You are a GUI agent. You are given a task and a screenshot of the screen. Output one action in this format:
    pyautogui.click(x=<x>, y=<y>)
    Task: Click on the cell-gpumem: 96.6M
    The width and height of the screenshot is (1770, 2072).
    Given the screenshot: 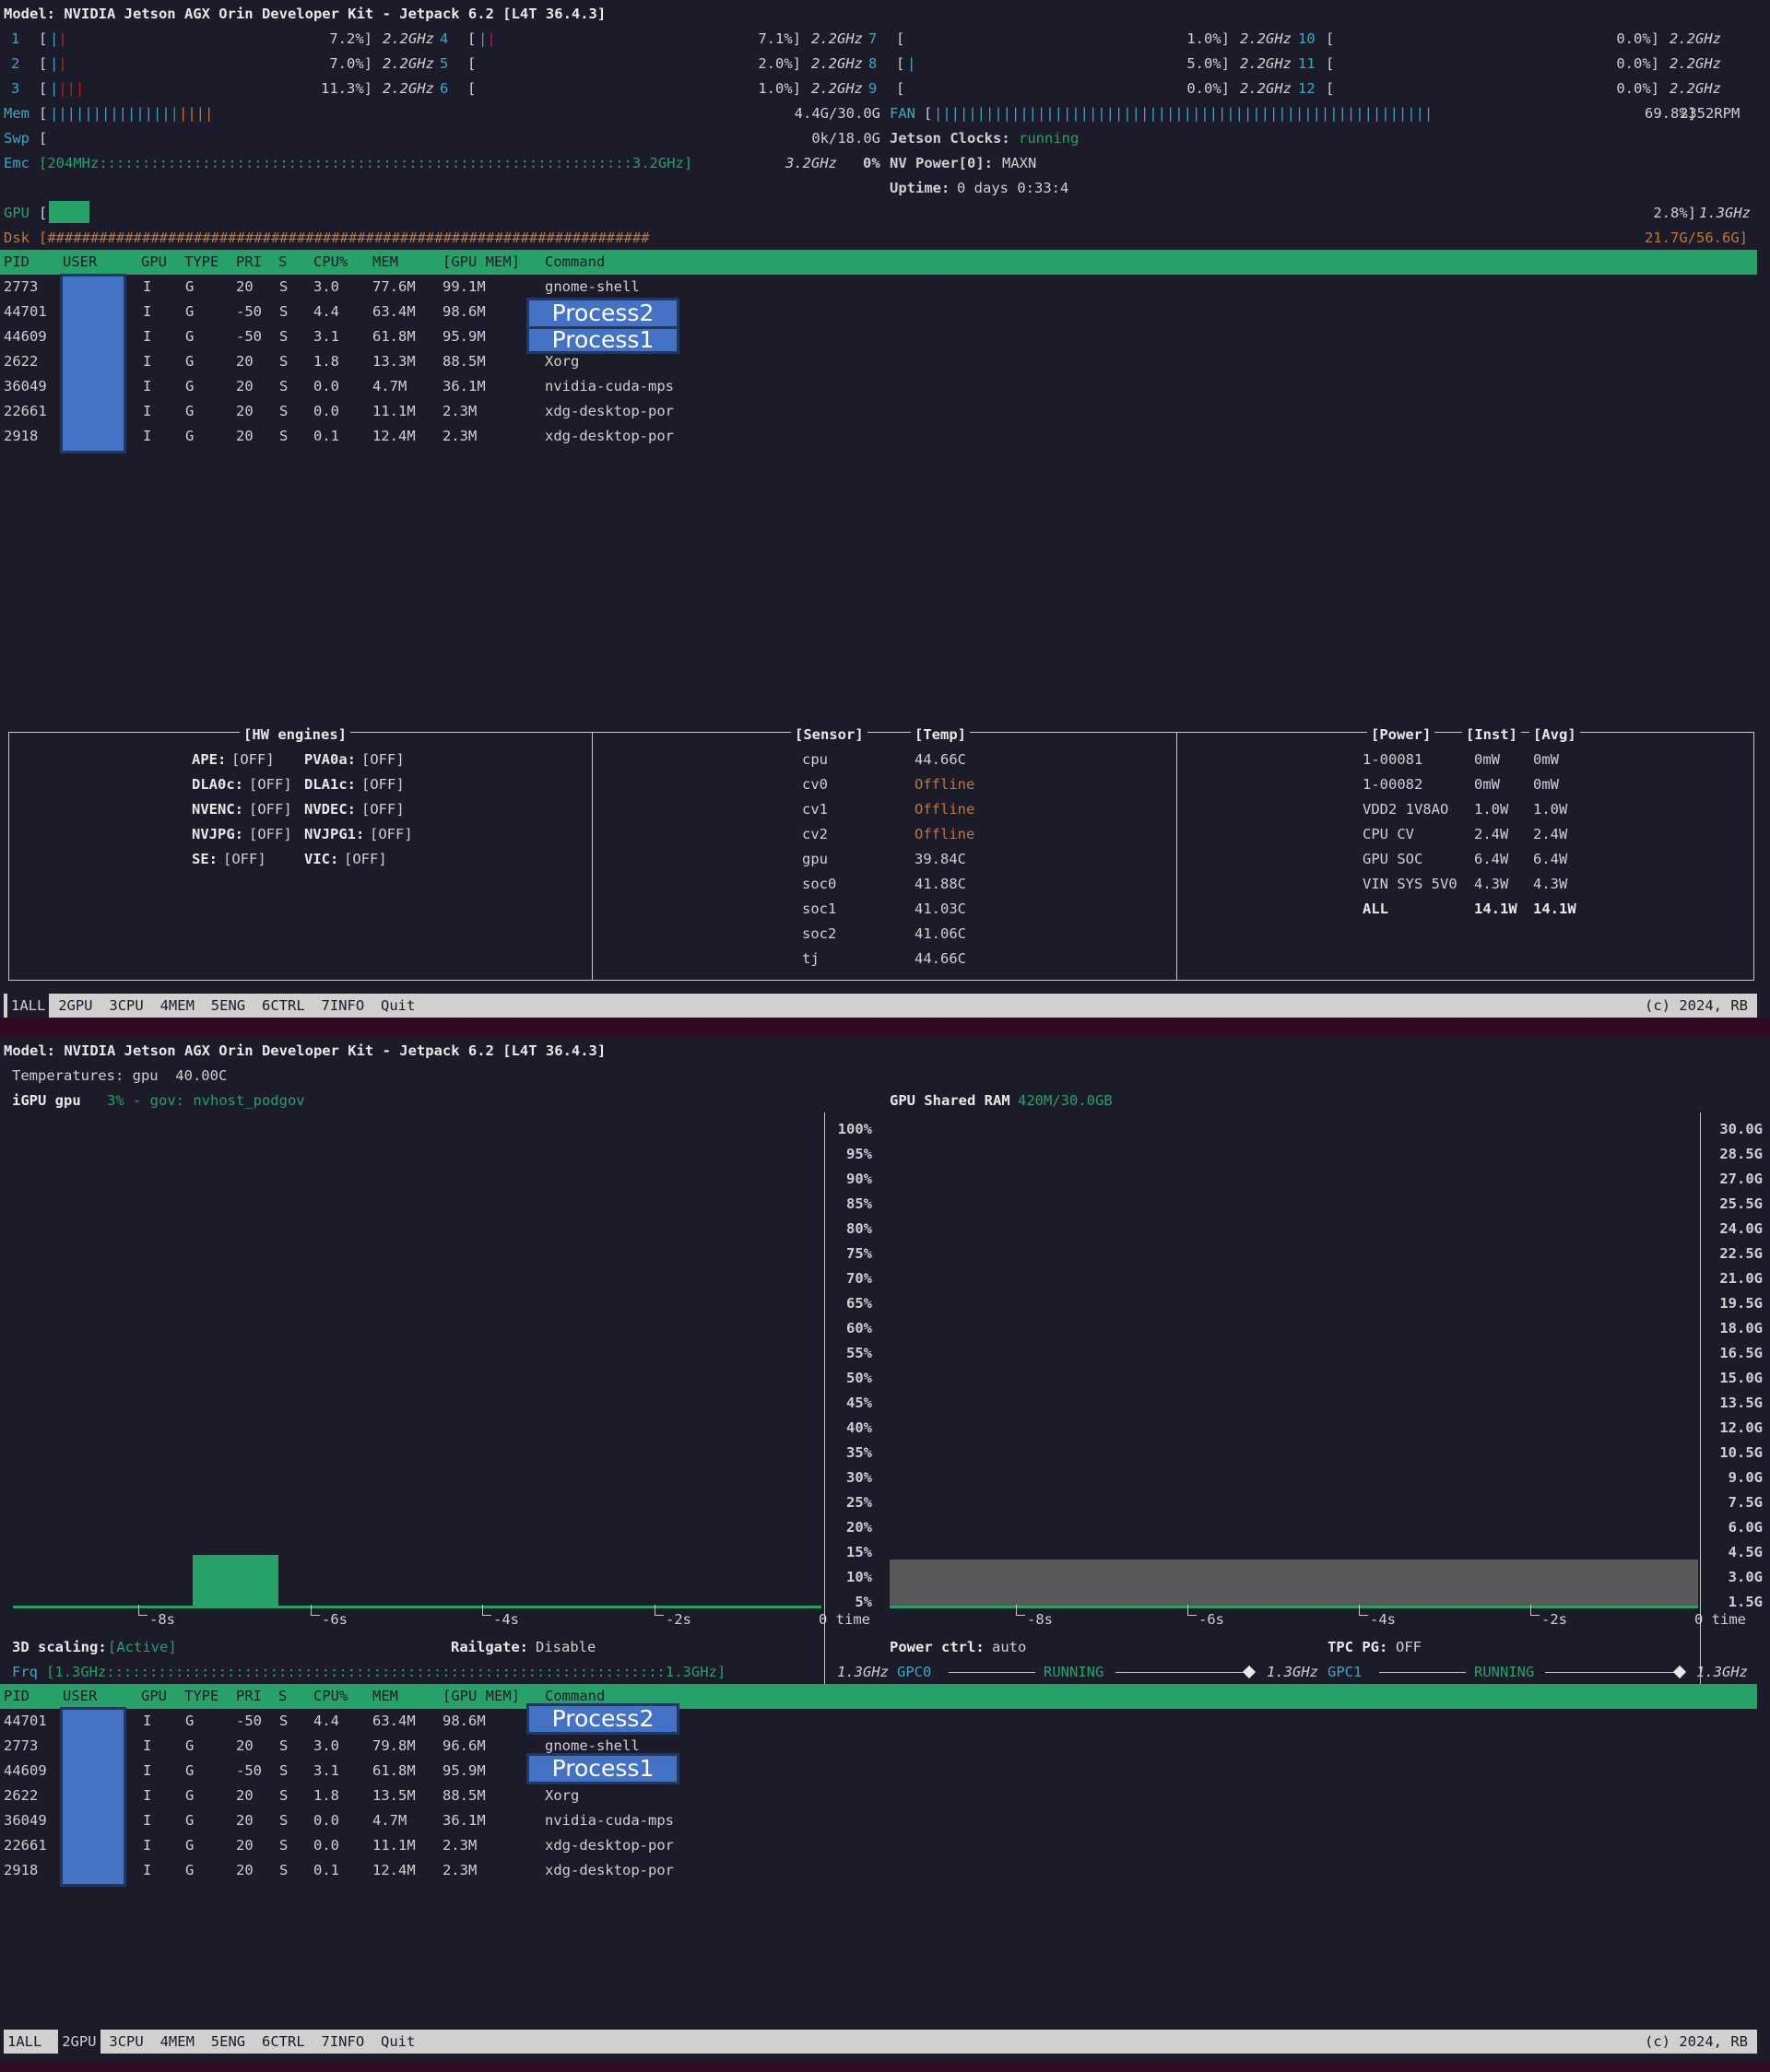 What is the action you would take?
    pyautogui.click(x=464, y=1745)
    